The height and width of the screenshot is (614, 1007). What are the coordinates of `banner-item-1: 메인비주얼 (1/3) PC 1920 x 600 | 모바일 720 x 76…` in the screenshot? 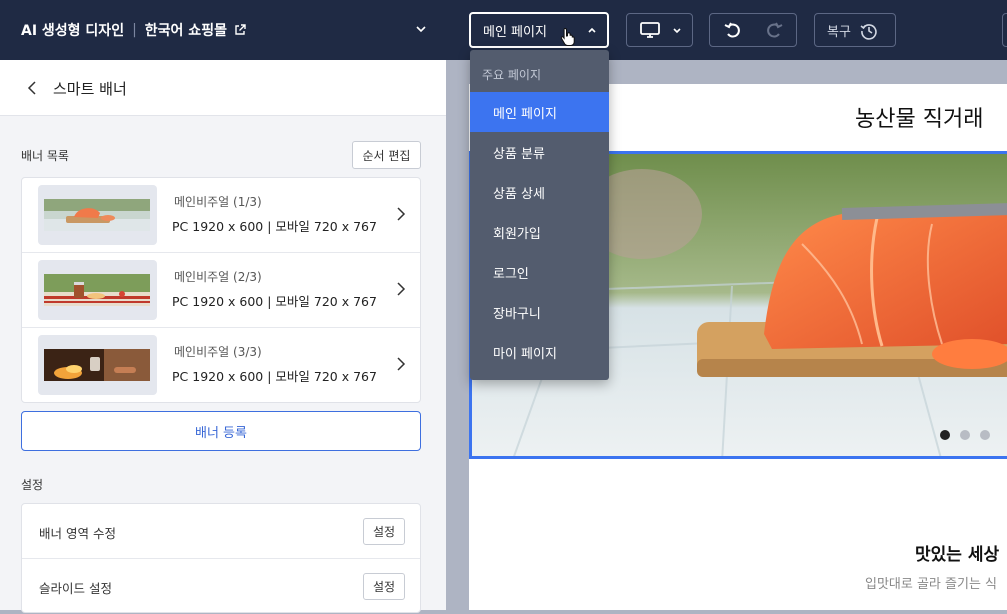 It's located at (221, 215).